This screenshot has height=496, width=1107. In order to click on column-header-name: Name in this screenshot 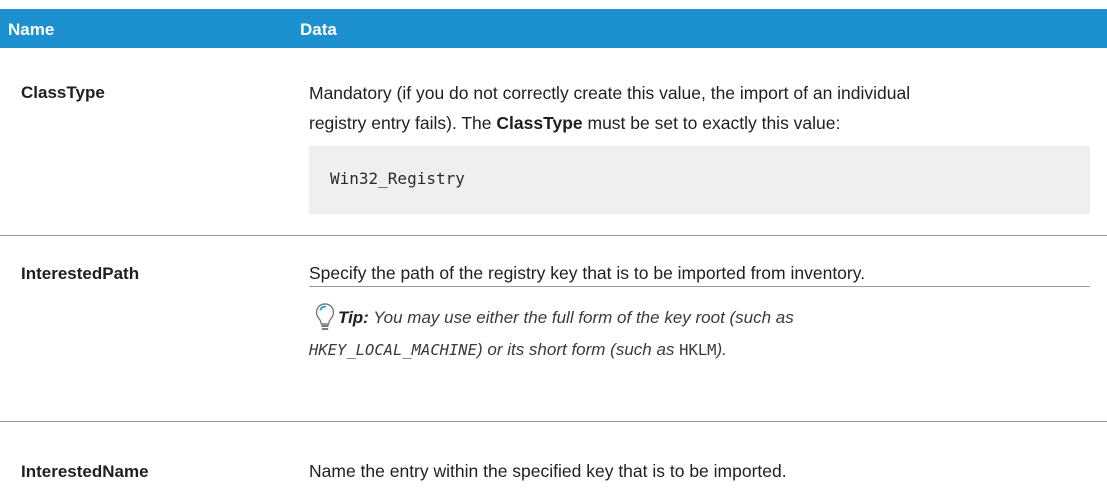, I will do `click(31, 29)`.